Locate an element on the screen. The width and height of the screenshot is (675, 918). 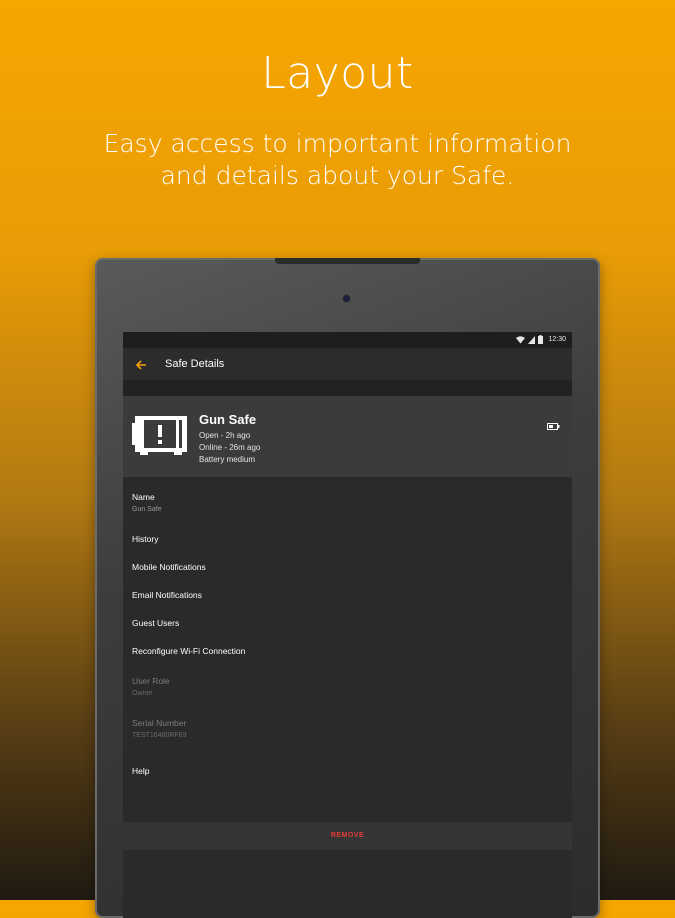
page-title: Safe Details is located at coordinates (195, 364).